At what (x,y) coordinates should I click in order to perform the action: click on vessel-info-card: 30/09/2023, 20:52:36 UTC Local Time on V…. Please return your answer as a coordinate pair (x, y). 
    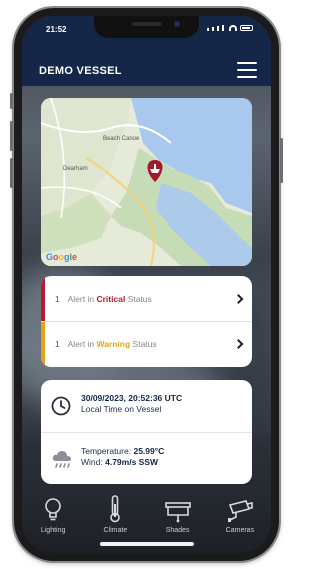
    Looking at the image, I should click on (146, 432).